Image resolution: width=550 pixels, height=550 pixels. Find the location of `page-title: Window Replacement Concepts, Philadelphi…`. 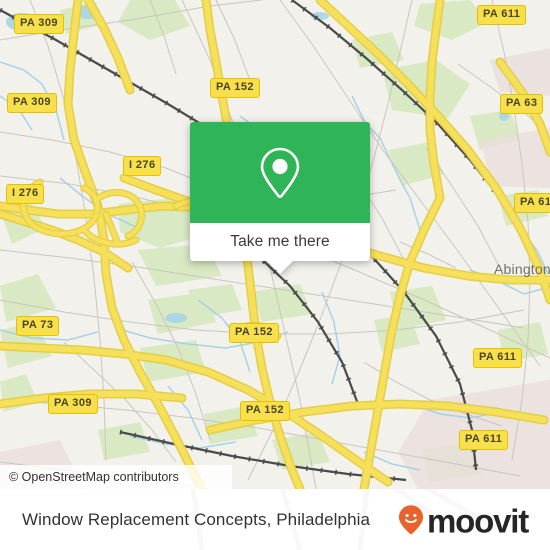

page-title: Window Replacement Concepts, Philadelphi… is located at coordinates (196, 519).